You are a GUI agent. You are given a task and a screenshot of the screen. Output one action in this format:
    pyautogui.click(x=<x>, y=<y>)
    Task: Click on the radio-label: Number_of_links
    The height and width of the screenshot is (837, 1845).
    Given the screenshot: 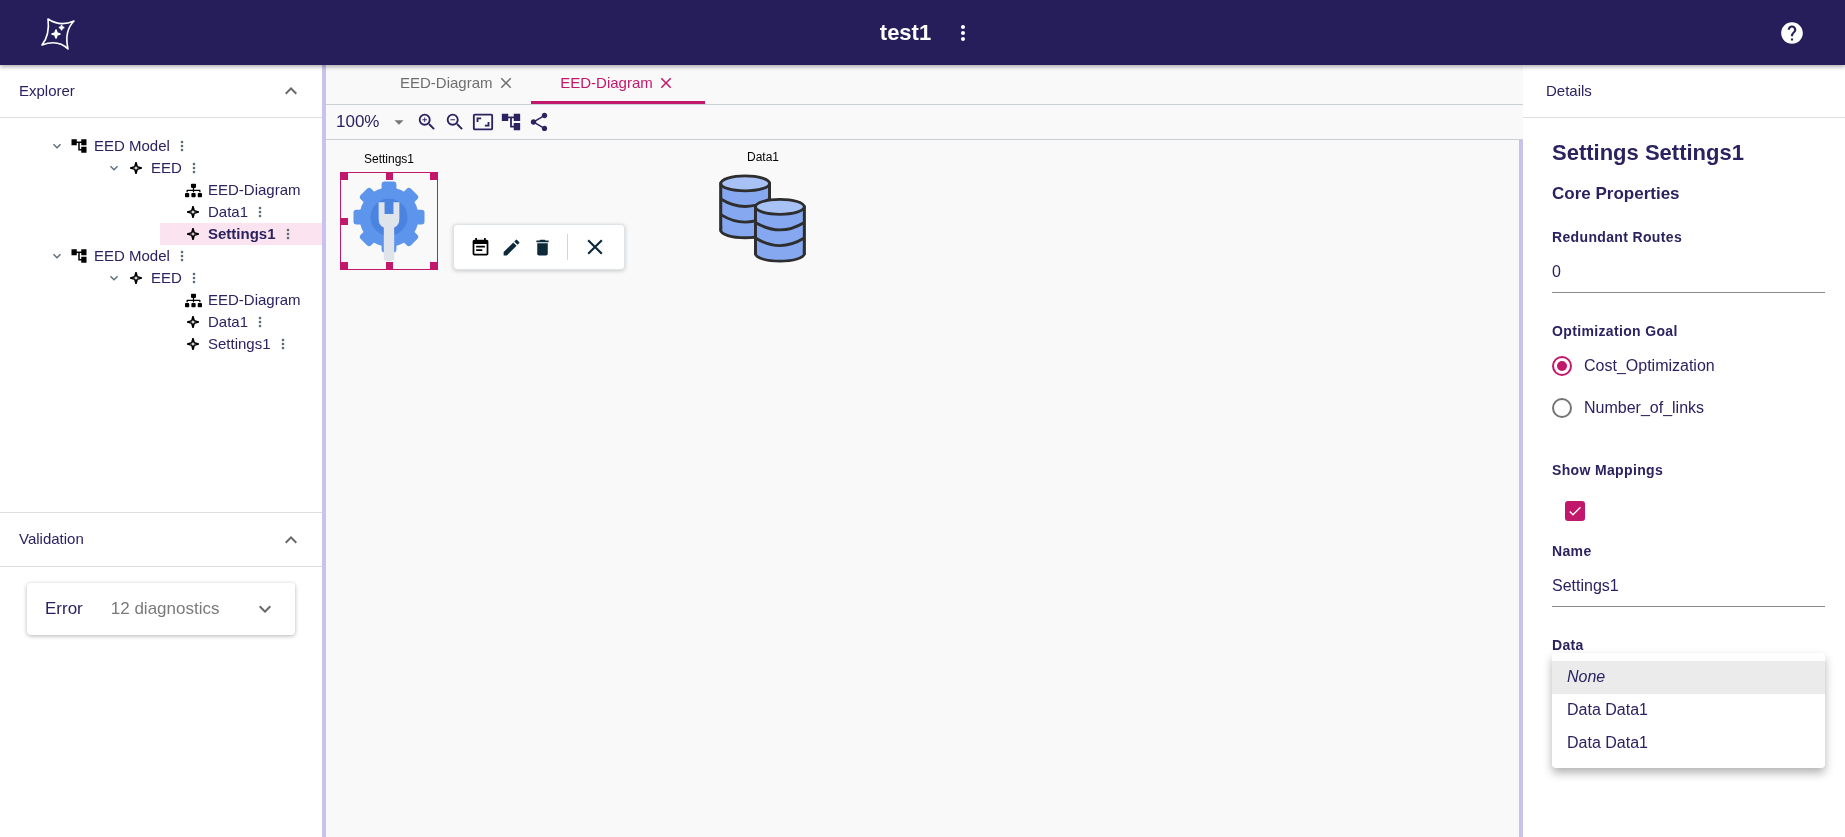 What is the action you would take?
    pyautogui.click(x=1644, y=407)
    